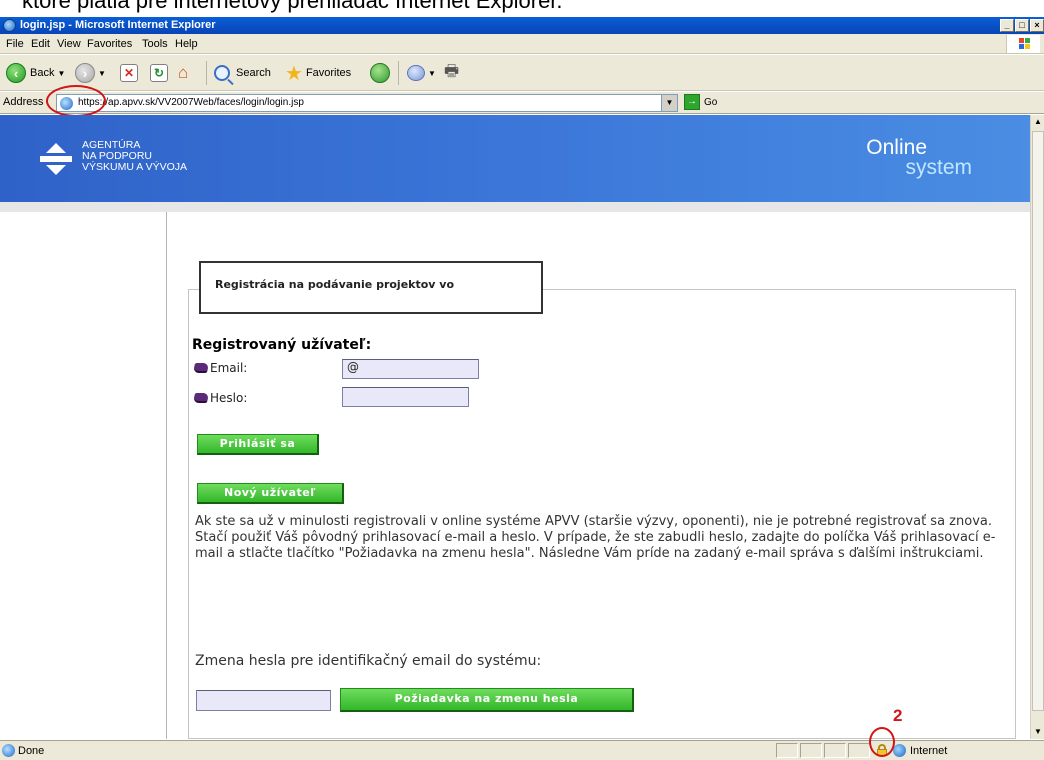 This screenshot has width=1044, height=760. What do you see at coordinates (229, 398) in the screenshot?
I see `password-label: Heslo:` at bounding box center [229, 398].